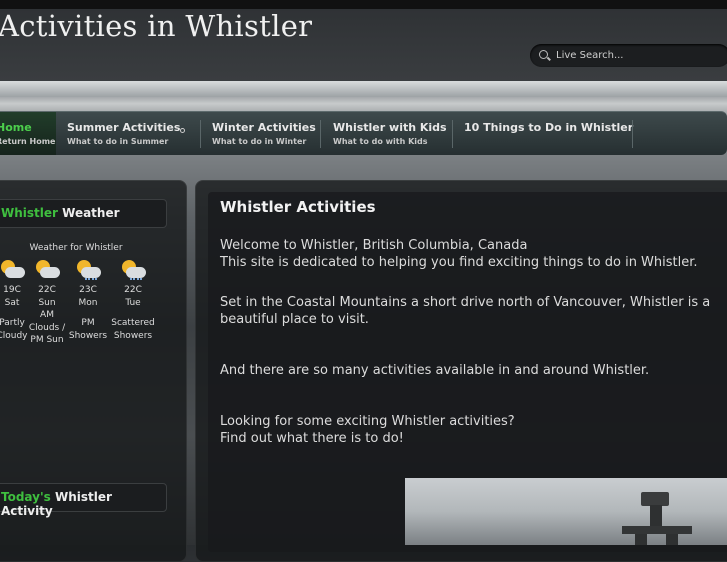  Describe the element at coordinates (29, 213) in the screenshot. I see `weather-heading-accent: Whistler` at that location.